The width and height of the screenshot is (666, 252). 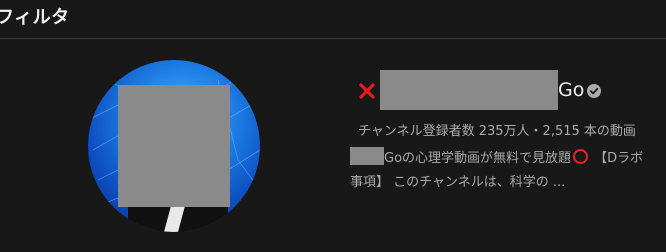 What do you see at coordinates (35, 16) in the screenshot?
I see `filter-button: フィルタ` at bounding box center [35, 16].